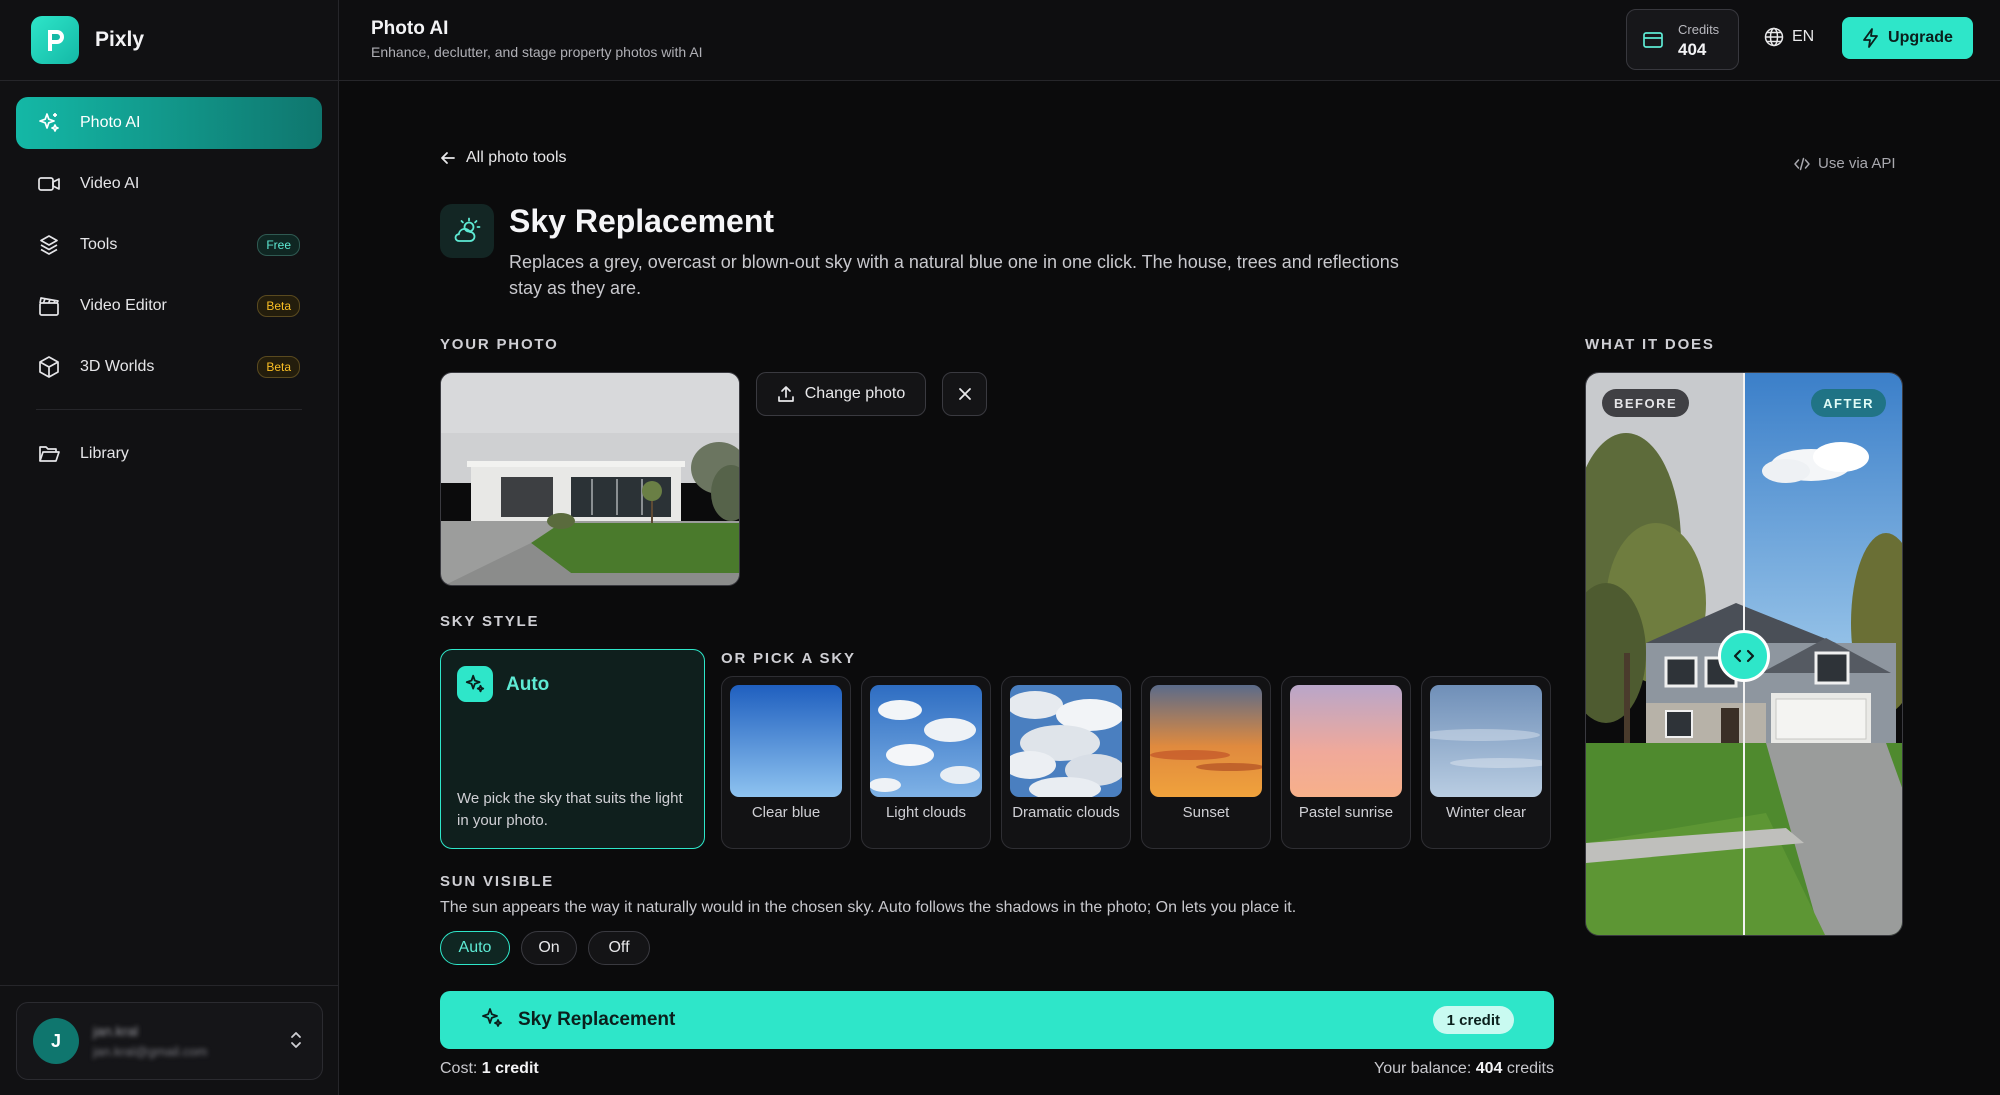 This screenshot has height=1095, width=2000. I want to click on user-email: jan.kral@gmail.com, so click(150, 1051).